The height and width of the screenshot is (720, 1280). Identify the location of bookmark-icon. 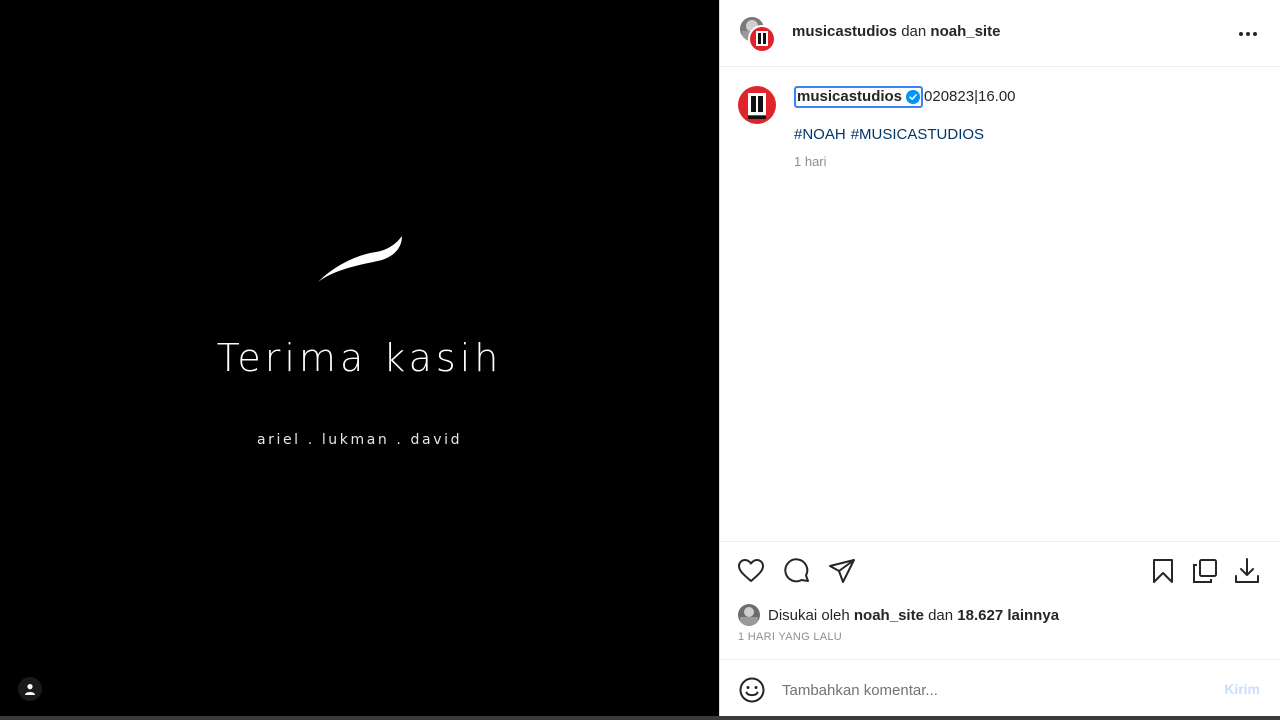
(1163, 571).